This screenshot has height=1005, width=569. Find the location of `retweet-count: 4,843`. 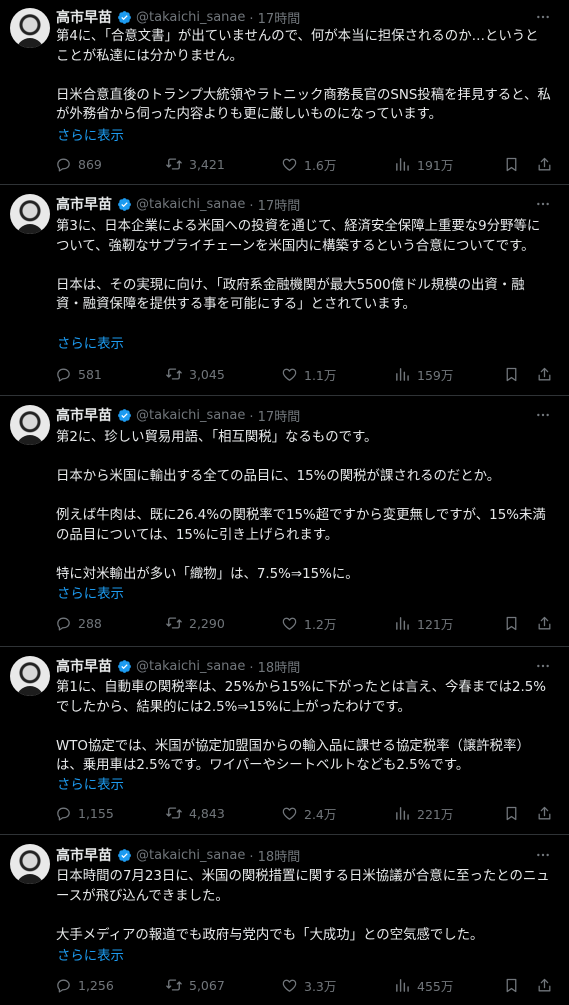

retweet-count: 4,843 is located at coordinates (207, 813).